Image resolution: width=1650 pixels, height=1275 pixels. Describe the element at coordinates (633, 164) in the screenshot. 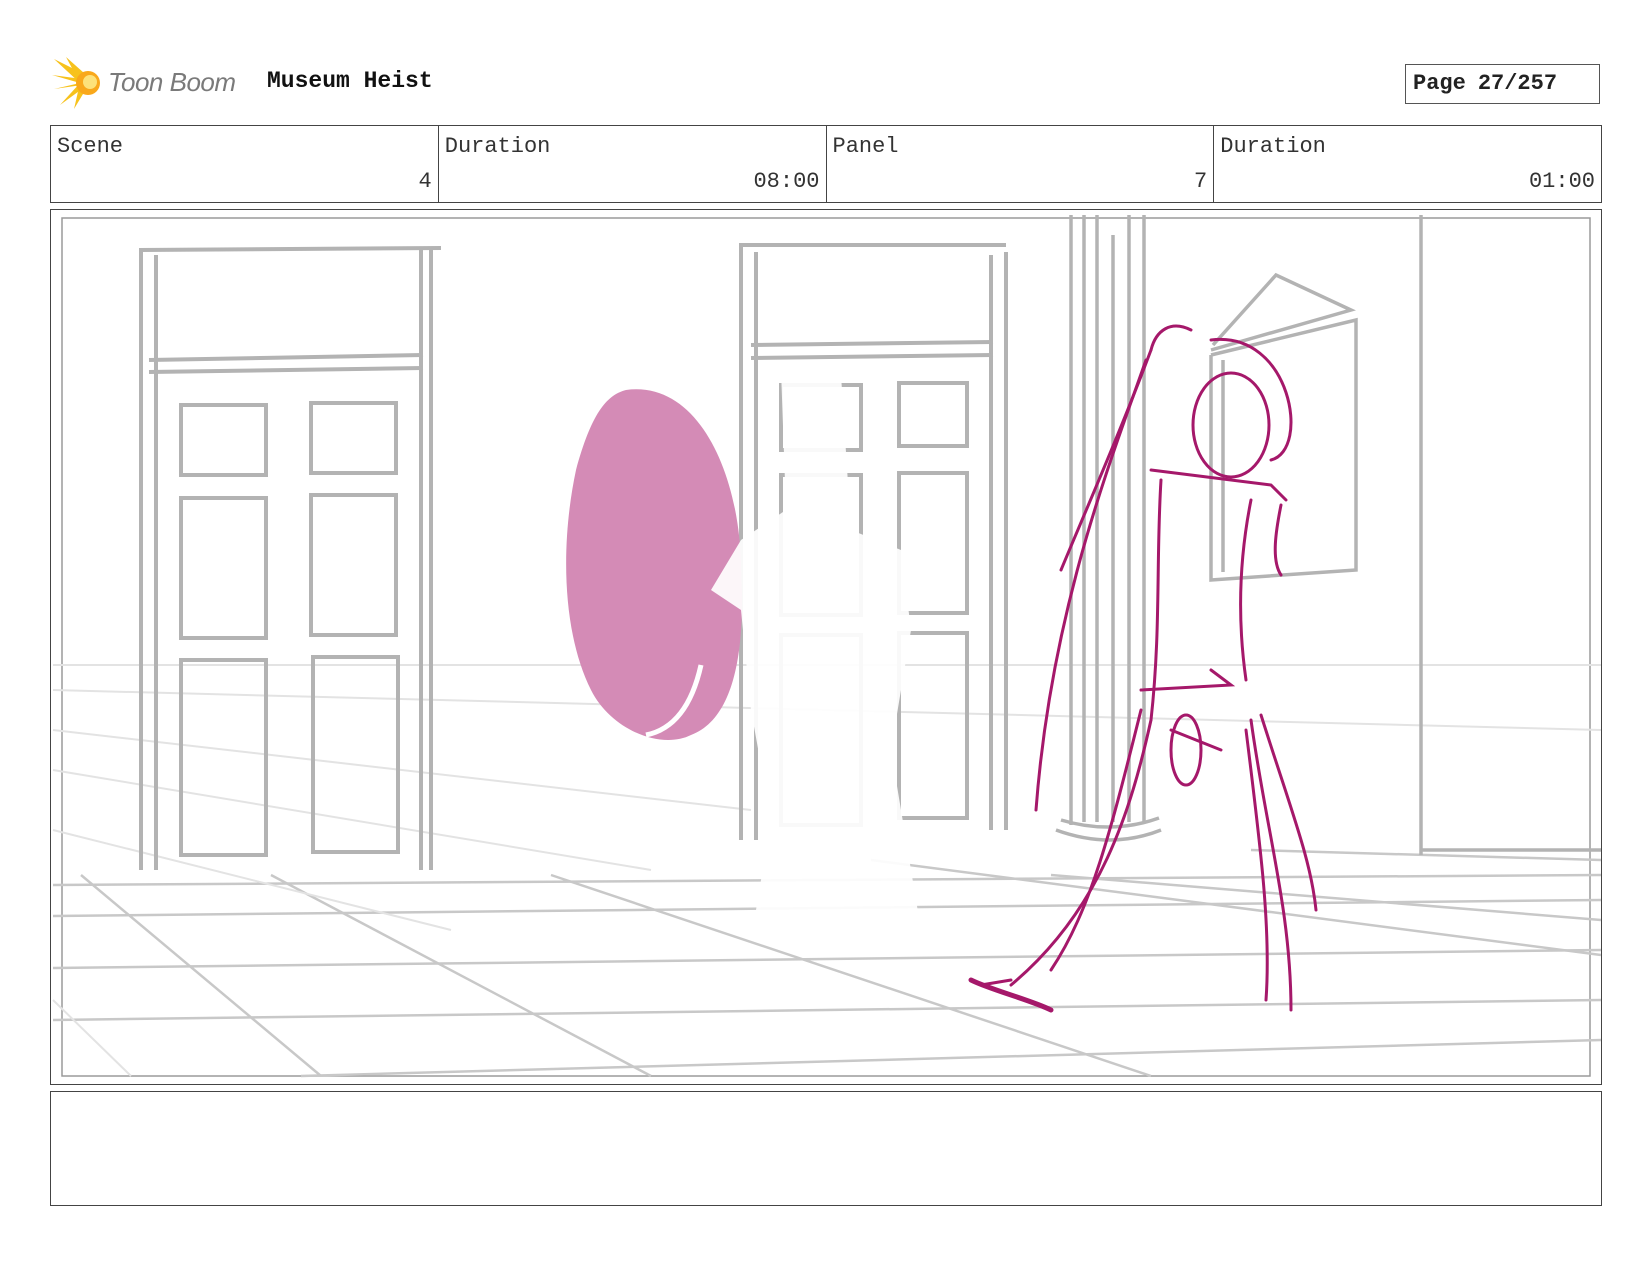

I see `scene-duration-cell: Duration 08:00` at that location.